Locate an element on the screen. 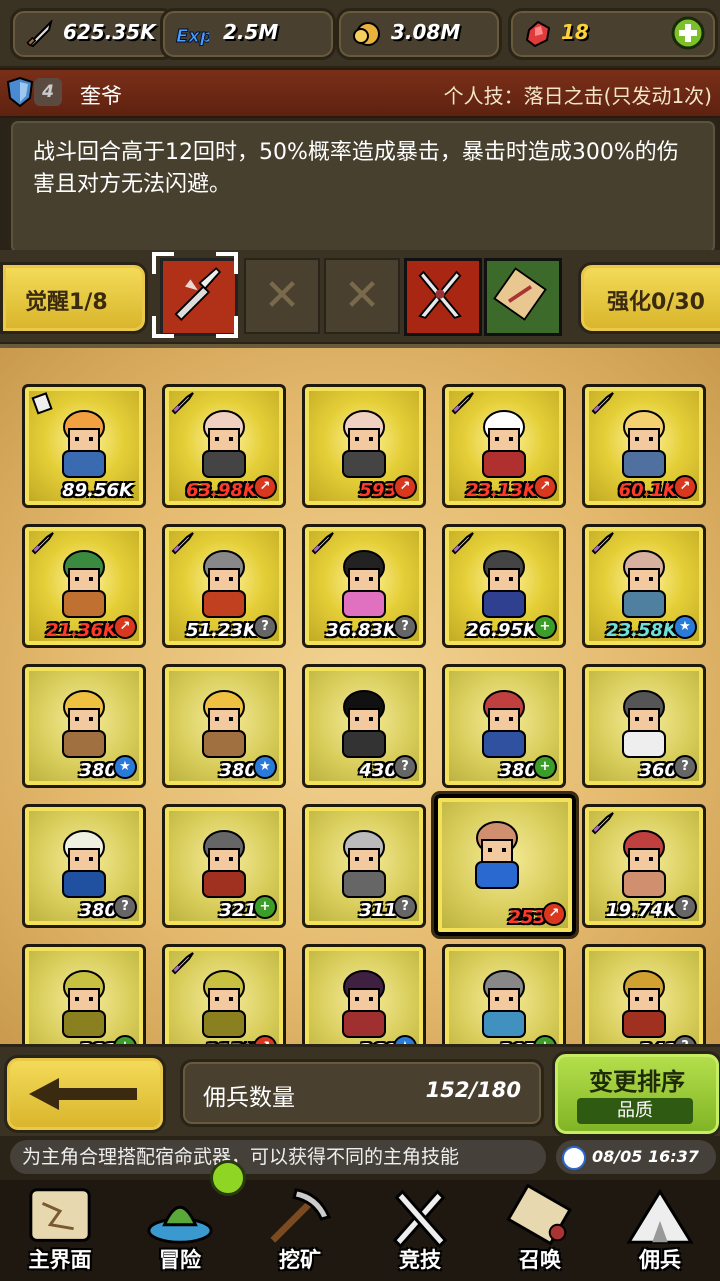  mercenary-power: 380 is located at coordinates (98, 910).